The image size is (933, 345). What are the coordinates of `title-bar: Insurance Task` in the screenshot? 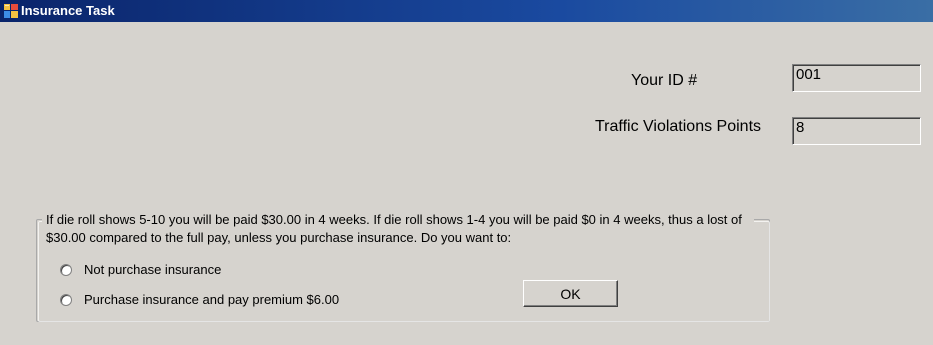 It's located at (466, 11).